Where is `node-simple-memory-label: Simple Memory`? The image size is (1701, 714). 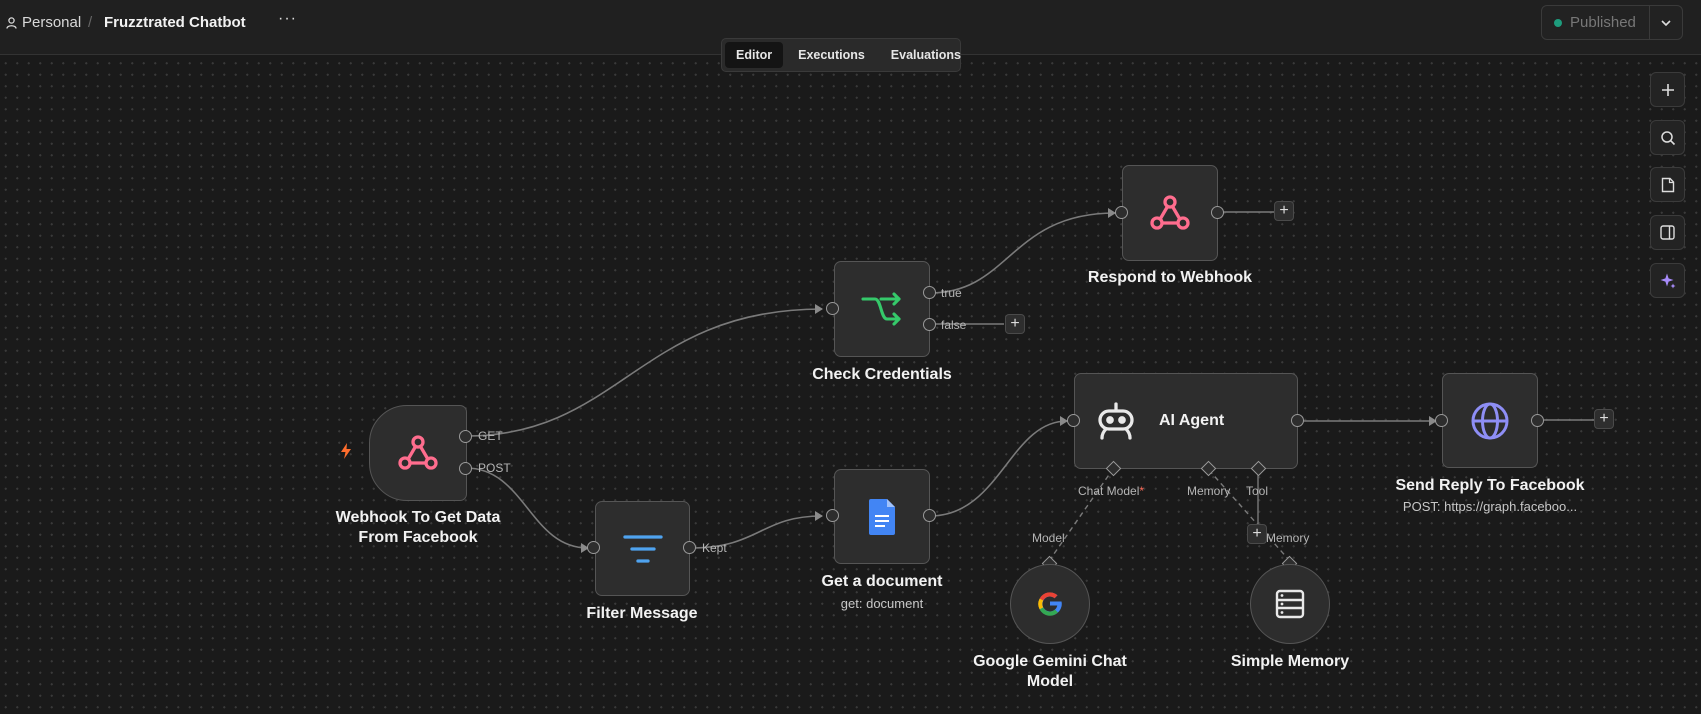
node-simple-memory-label: Simple Memory is located at coordinates (1290, 661).